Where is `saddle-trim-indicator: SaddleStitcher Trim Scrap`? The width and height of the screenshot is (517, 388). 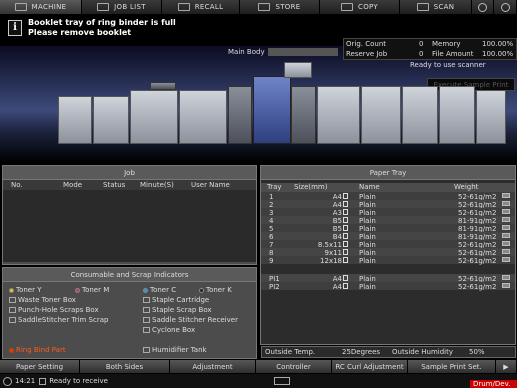 saddle-trim-indicator: SaddleStitcher Trim Scrap is located at coordinates (58, 320).